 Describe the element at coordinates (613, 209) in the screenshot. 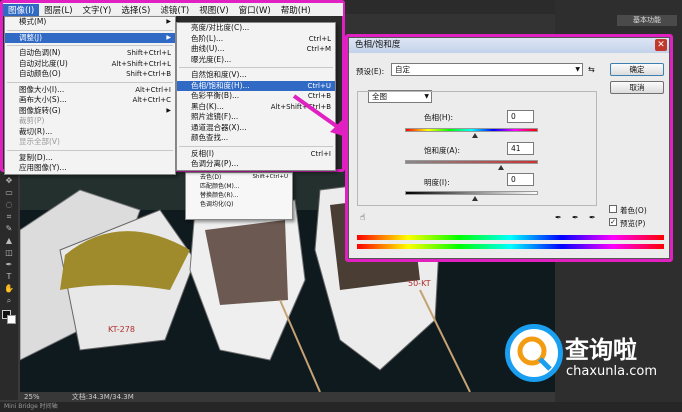

I see `colorize-checkbox` at that location.